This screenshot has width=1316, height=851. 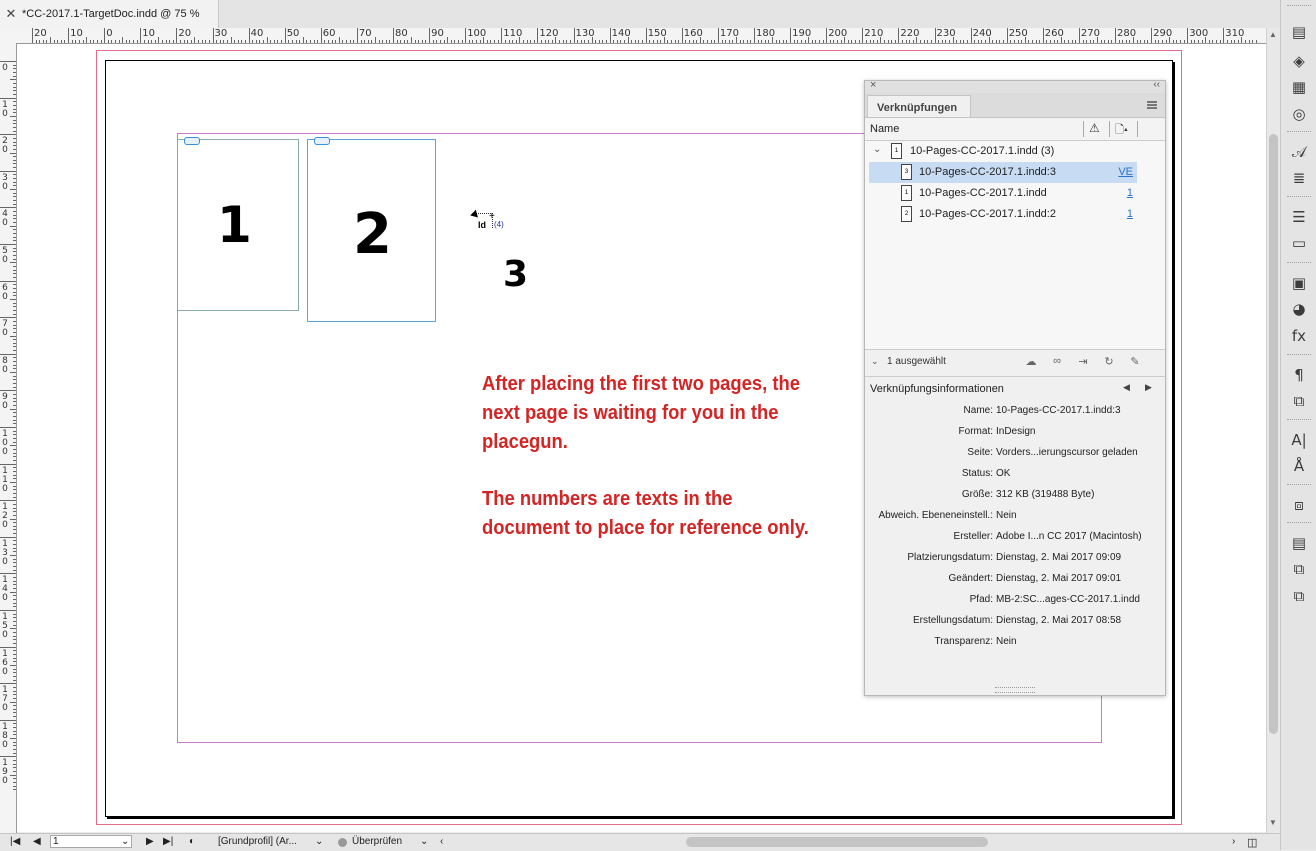 What do you see at coordinates (1299, 375) in the screenshot?
I see `paragraph-icon: ¶` at bounding box center [1299, 375].